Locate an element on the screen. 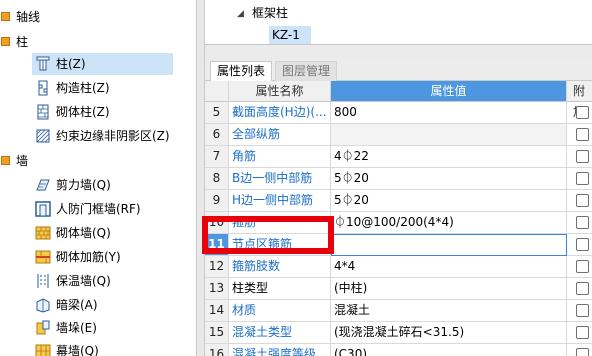 The width and height of the screenshot is (592, 356). property-name-cell: 全部纵筋 is located at coordinates (280, 135).